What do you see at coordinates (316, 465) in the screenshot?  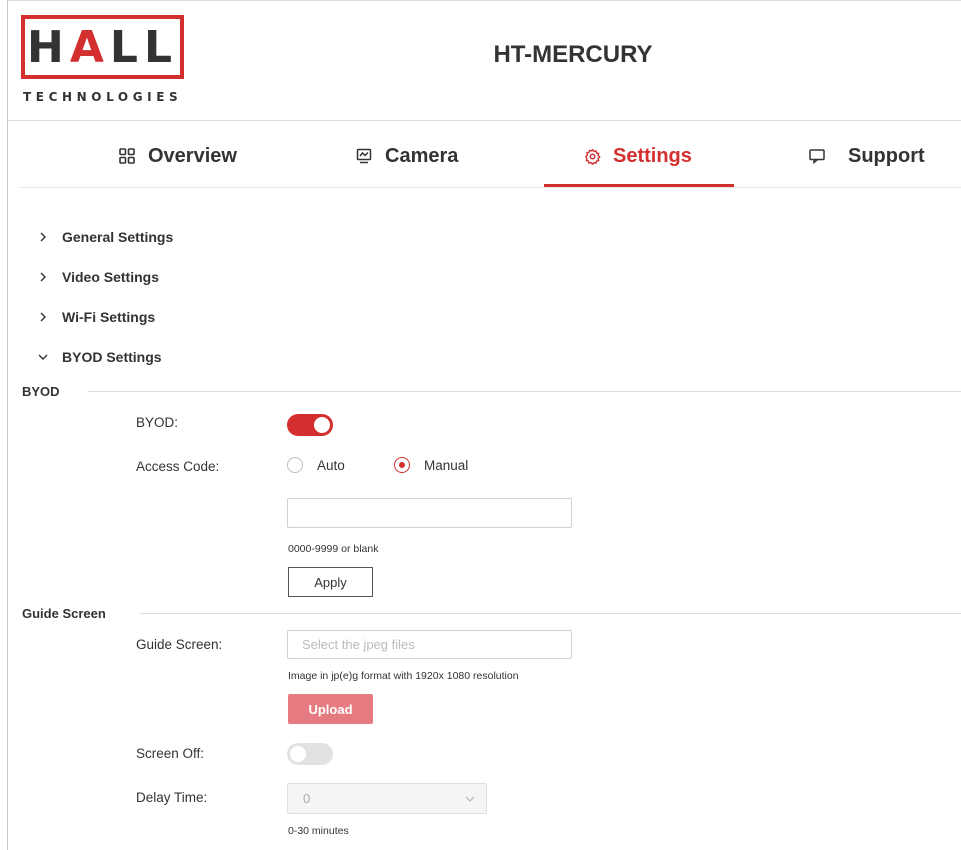 I see `access-code-auto-radio: Auto` at bounding box center [316, 465].